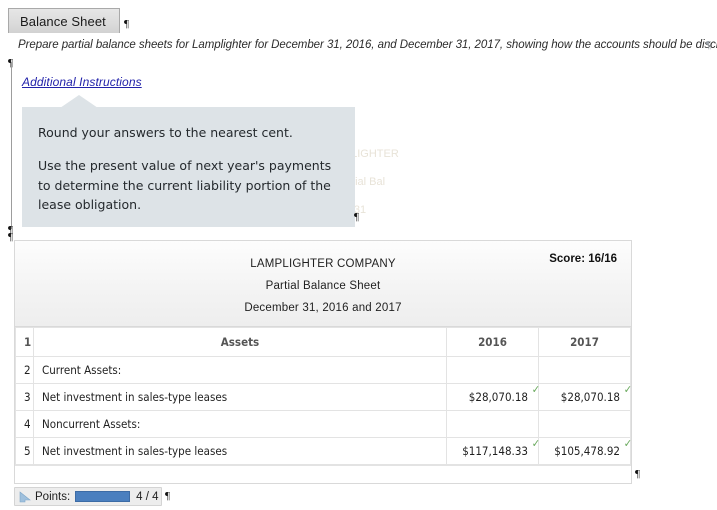 The width and height of the screenshot is (717, 510). I want to click on tab-balance-sheet: Balance Sheet, so click(64, 20).